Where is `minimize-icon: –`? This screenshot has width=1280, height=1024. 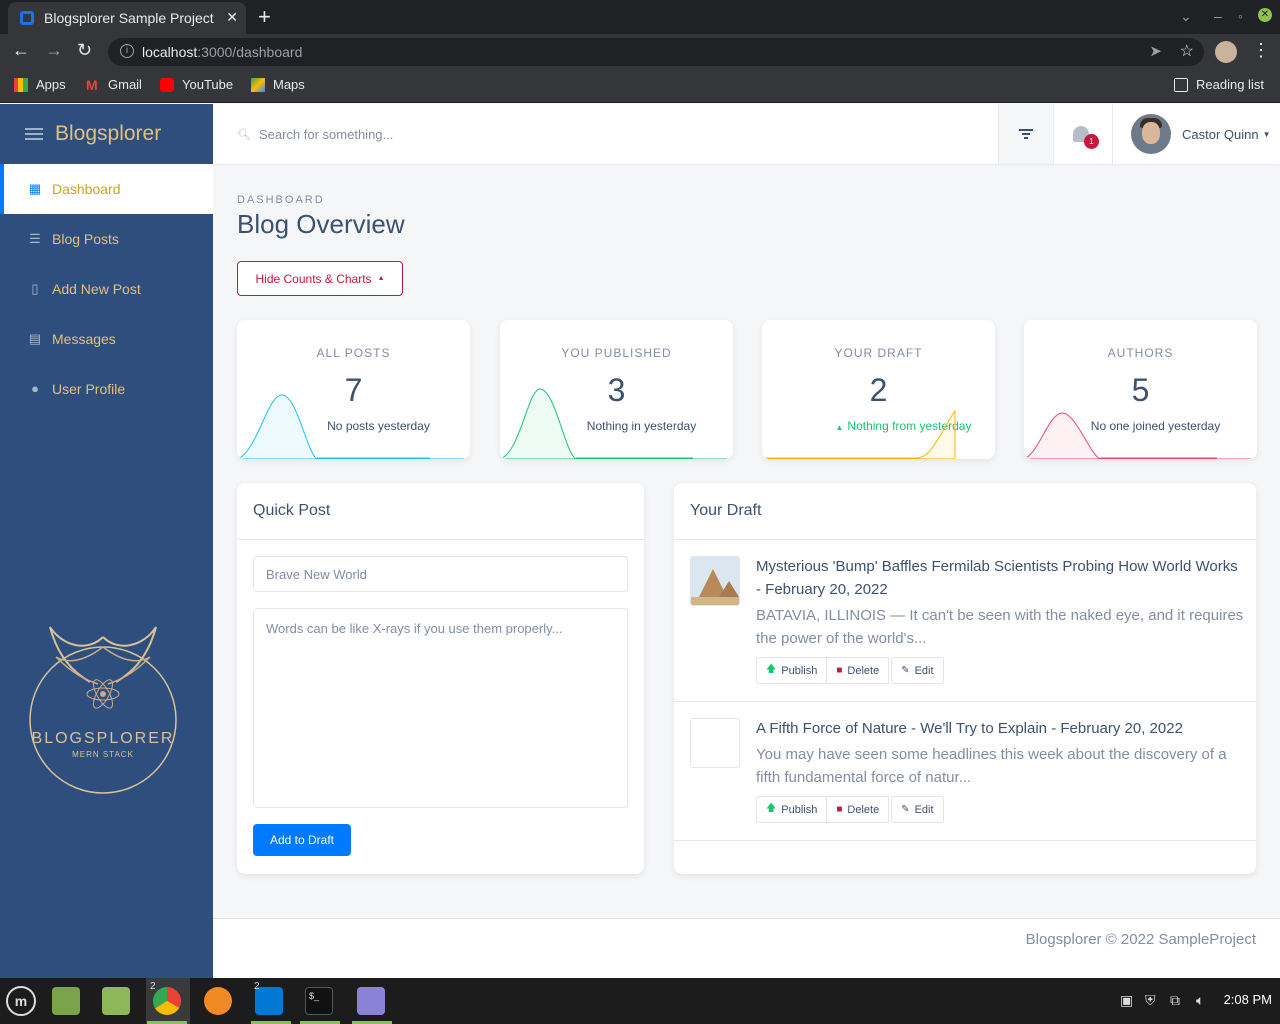
minimize-icon: – is located at coordinates (1218, 16).